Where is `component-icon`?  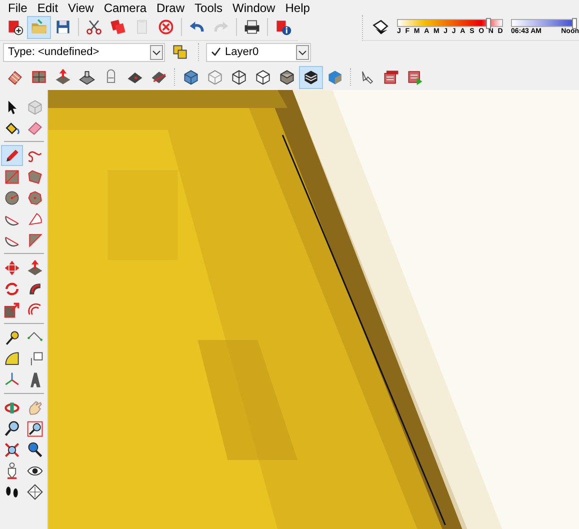 component-icon is located at coordinates (35, 107).